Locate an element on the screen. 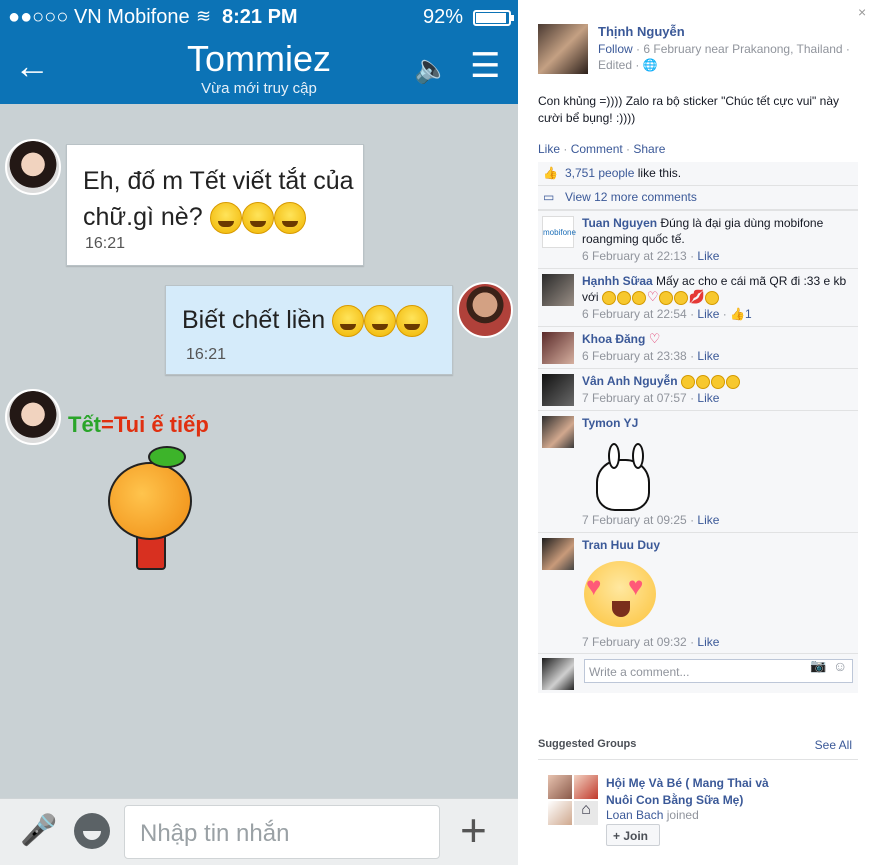  status-bar: ●●○○○ VN Mobifone ≋ 8:21 PM 92% is located at coordinates (259, 17).